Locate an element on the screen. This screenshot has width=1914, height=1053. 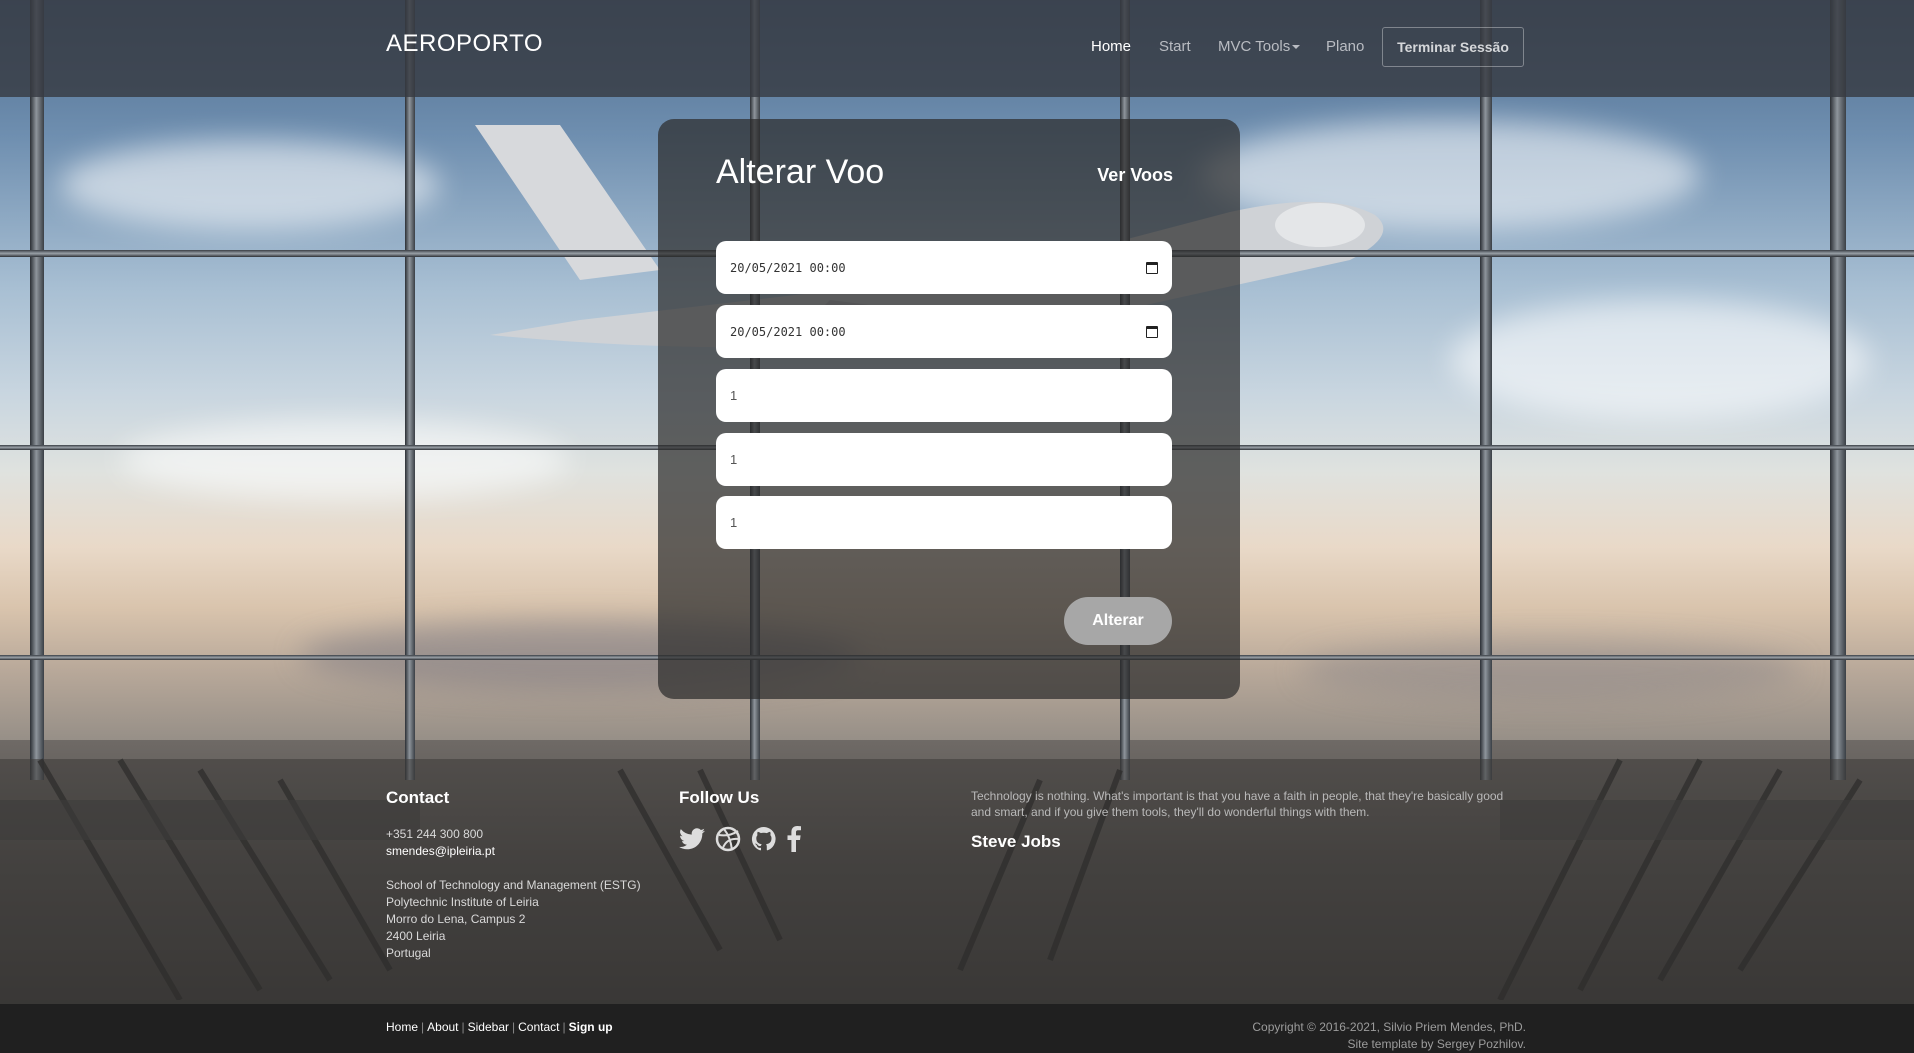
github-icon is located at coordinates (764, 839).